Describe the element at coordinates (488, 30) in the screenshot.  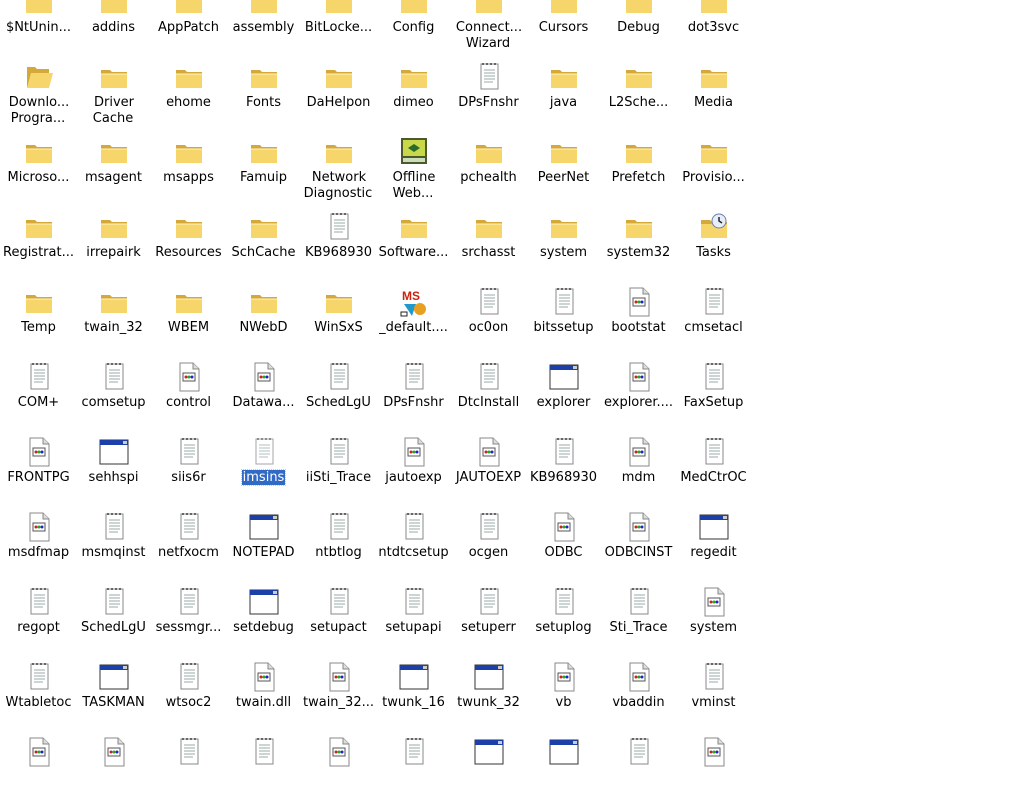
I see `file-item: Connect... Wizard` at that location.